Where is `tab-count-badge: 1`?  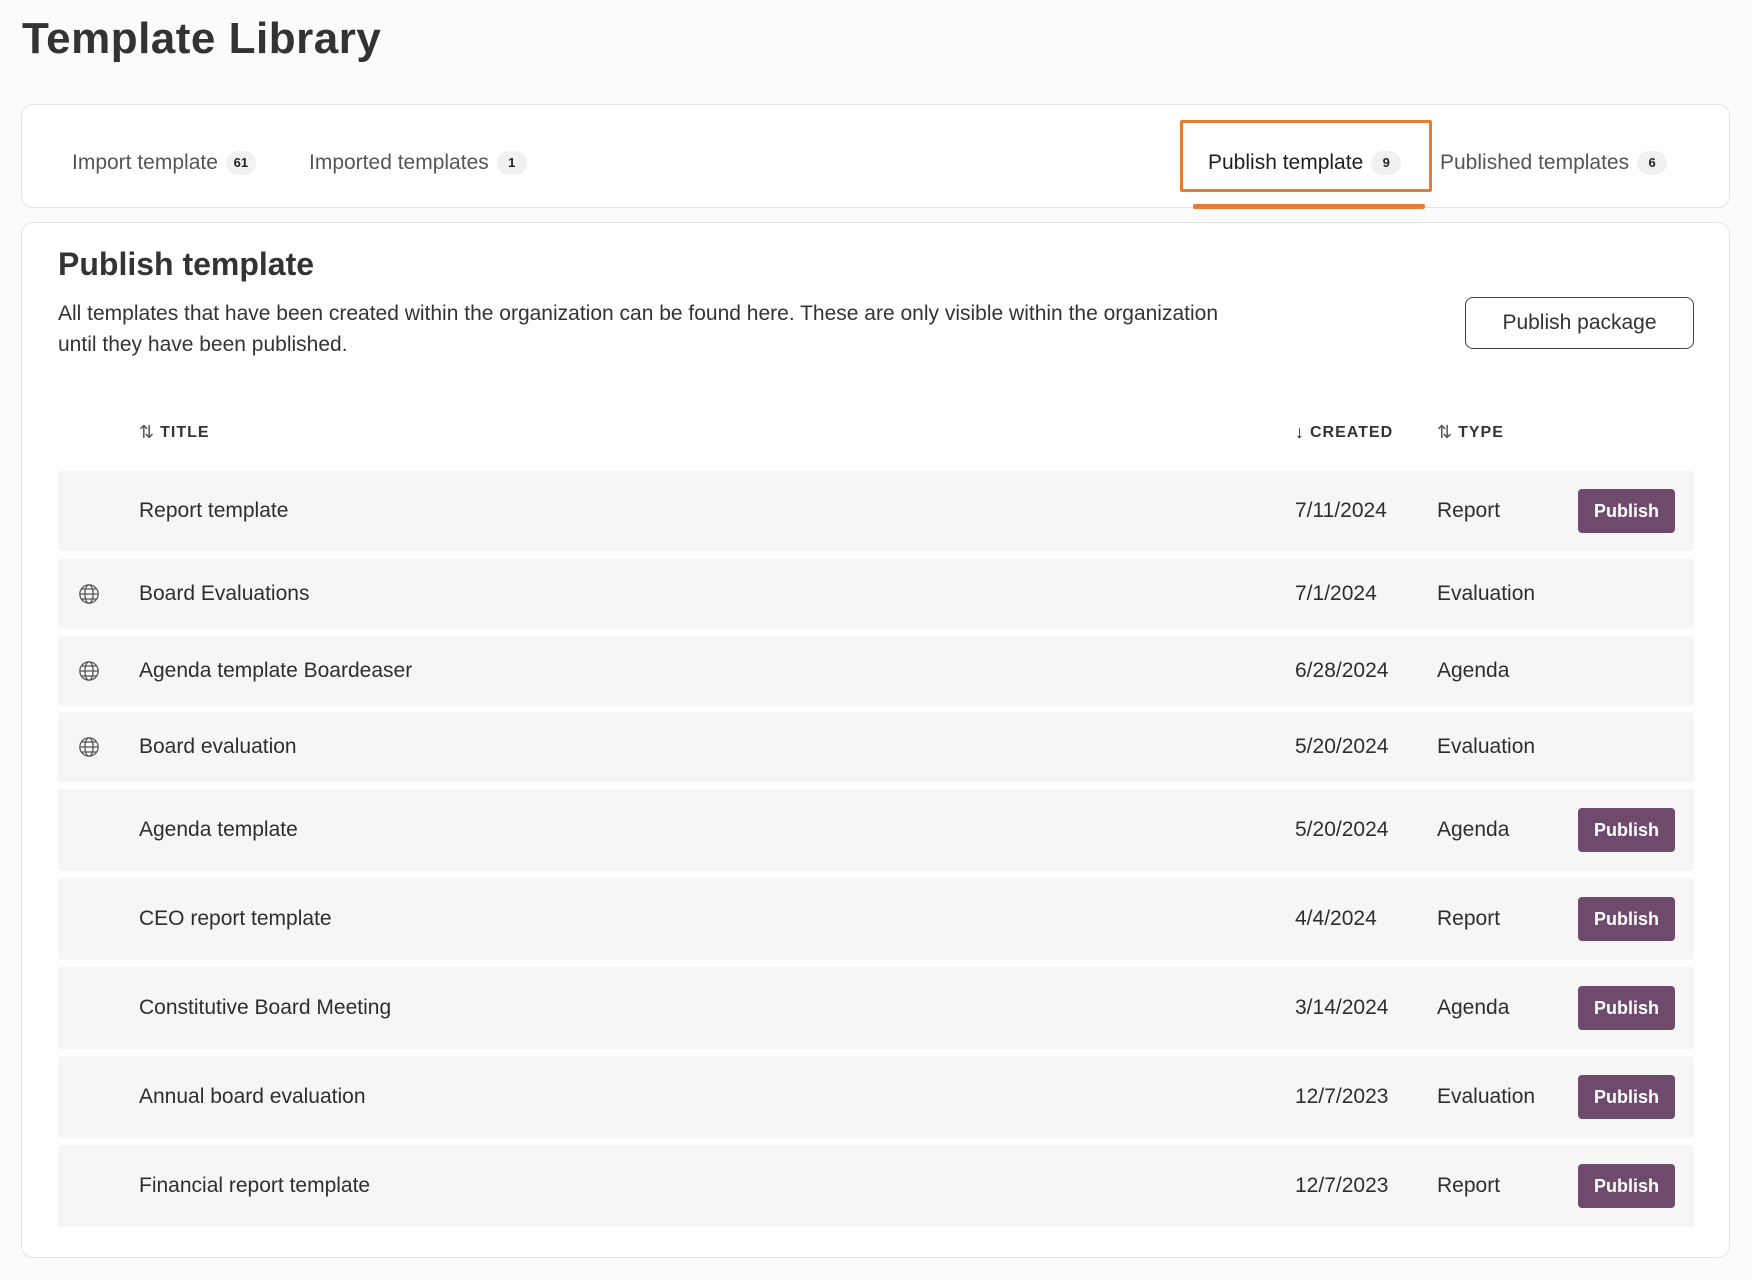
tab-count-badge: 1 is located at coordinates (511, 163).